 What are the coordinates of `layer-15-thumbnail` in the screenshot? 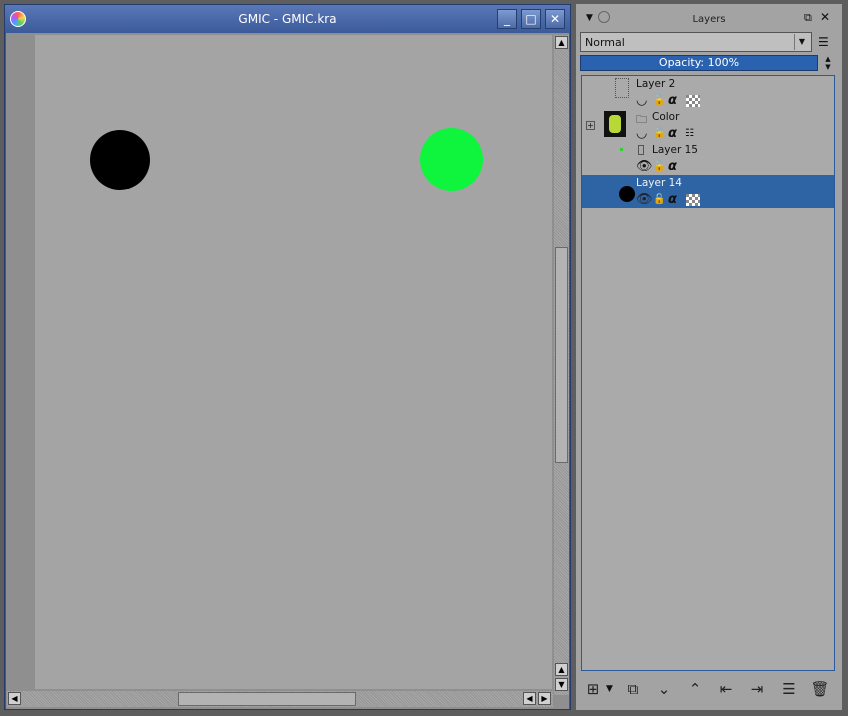 It's located at (621, 149).